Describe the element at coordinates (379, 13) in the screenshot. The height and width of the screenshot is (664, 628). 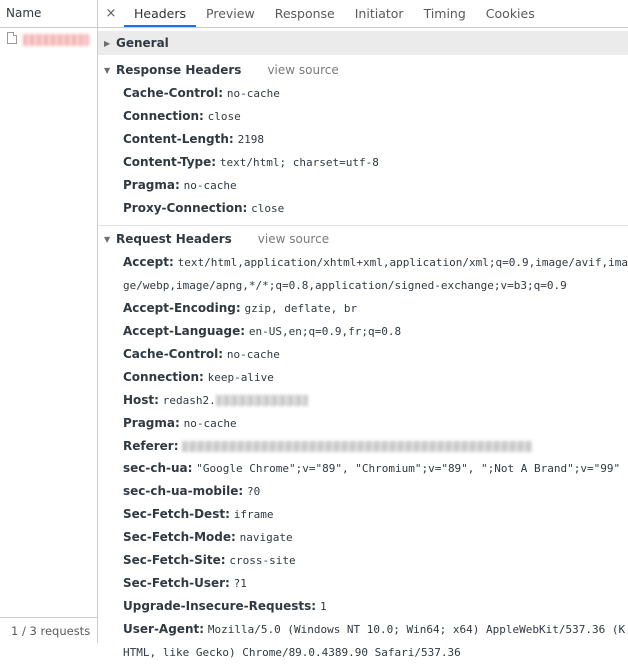
I see `tab-initiator: Initiator` at that location.